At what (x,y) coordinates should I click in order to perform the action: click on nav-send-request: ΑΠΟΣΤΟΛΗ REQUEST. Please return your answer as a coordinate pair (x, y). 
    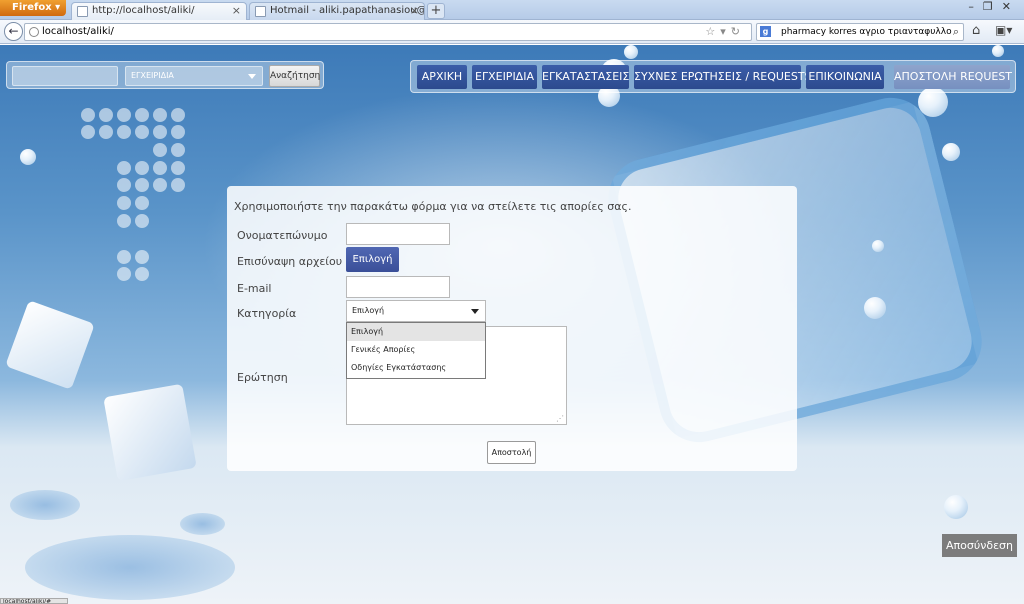
    Looking at the image, I should click on (953, 77).